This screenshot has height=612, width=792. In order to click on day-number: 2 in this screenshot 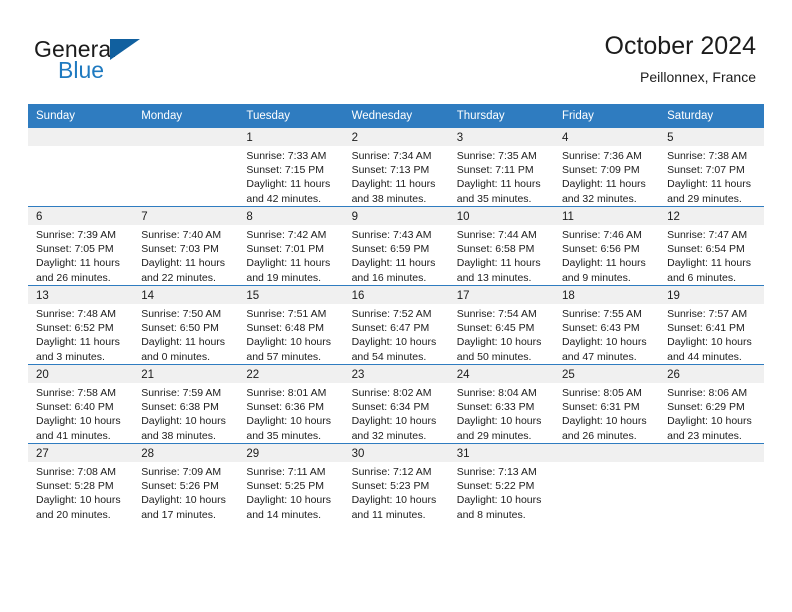, I will do `click(354, 138)`.